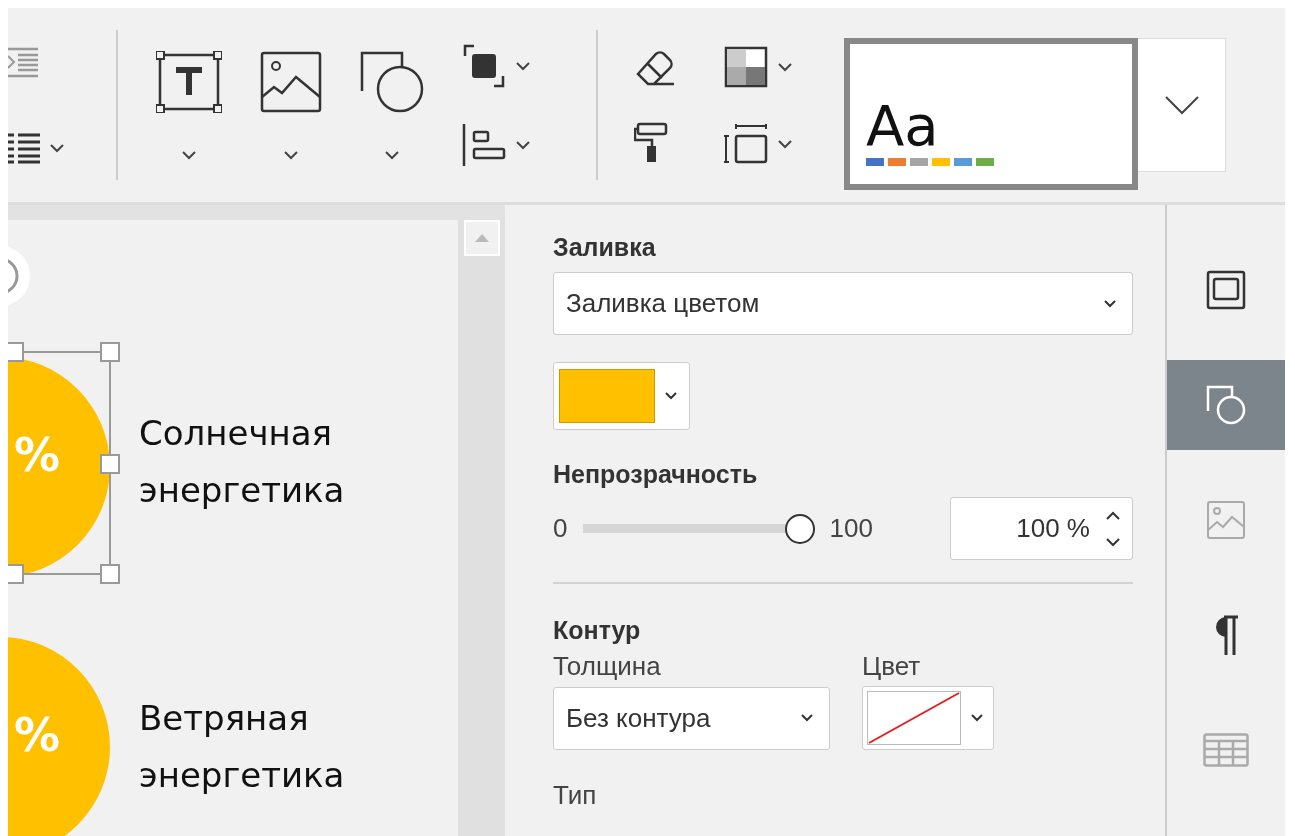 The width and height of the screenshot is (1295, 836). What do you see at coordinates (903, 126) in the screenshot?
I see `theme-sample-text: Aa` at bounding box center [903, 126].